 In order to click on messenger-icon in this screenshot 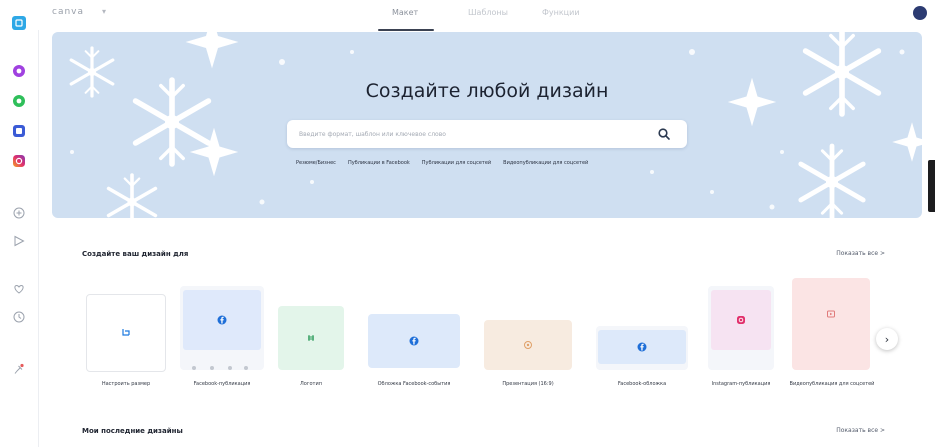, I will do `click(19, 71)`.